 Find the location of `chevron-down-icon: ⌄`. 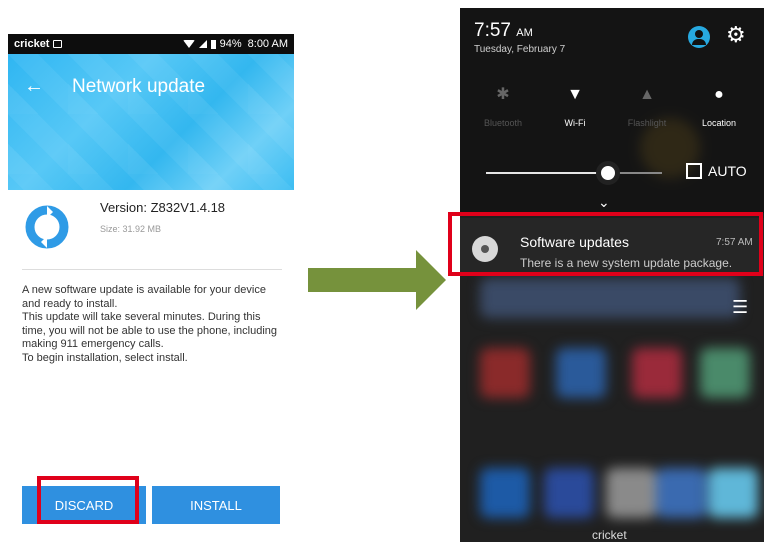

chevron-down-icon: ⌄ is located at coordinates (604, 202).